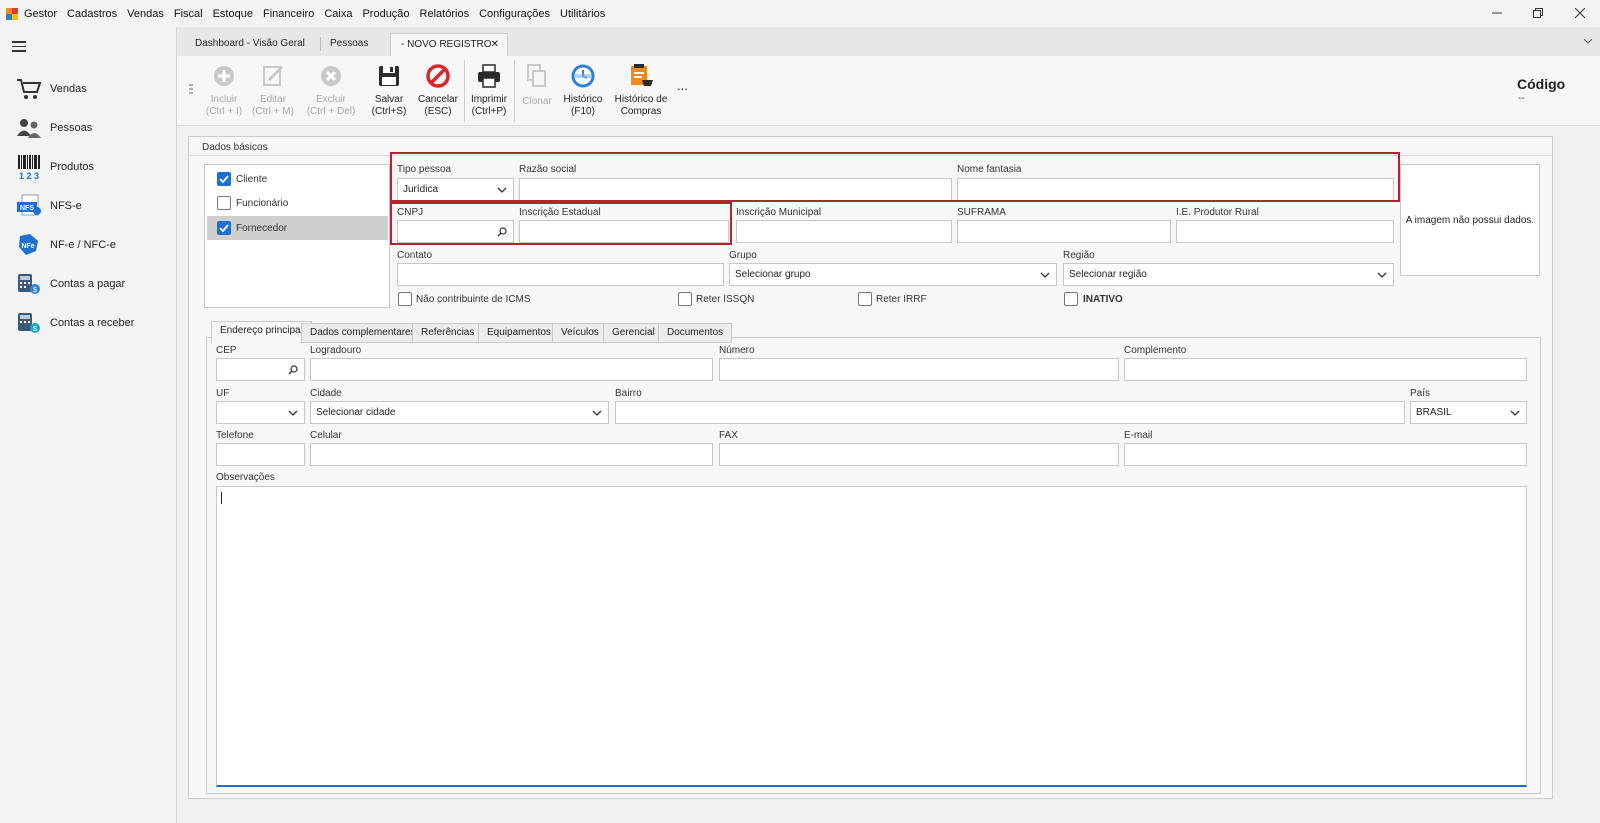  I want to click on role-cliente-checkbox, so click(224, 179).